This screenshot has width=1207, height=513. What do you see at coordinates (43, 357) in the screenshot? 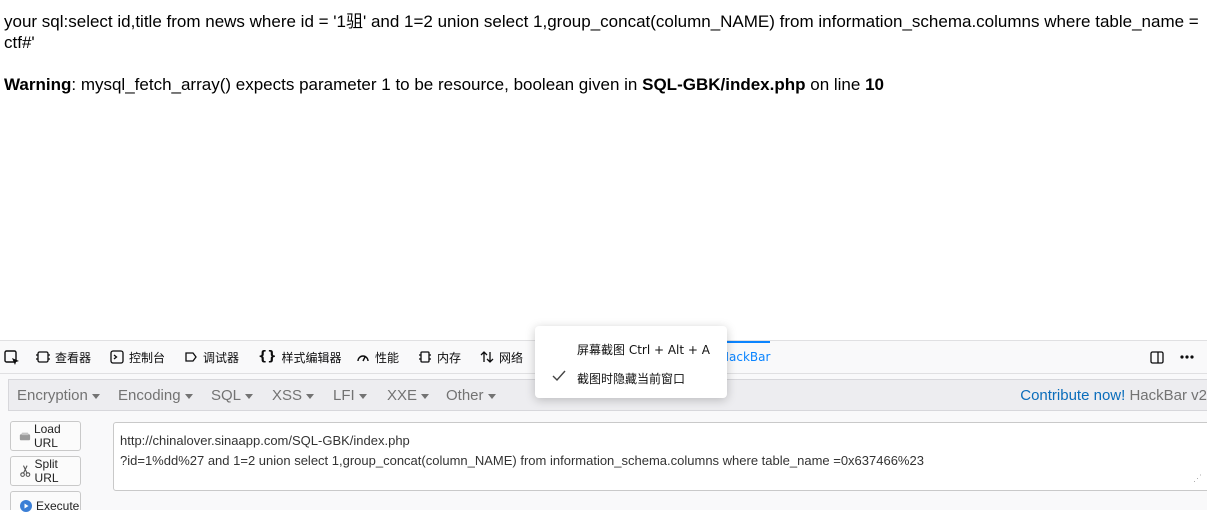
I see `inspector-icon` at bounding box center [43, 357].